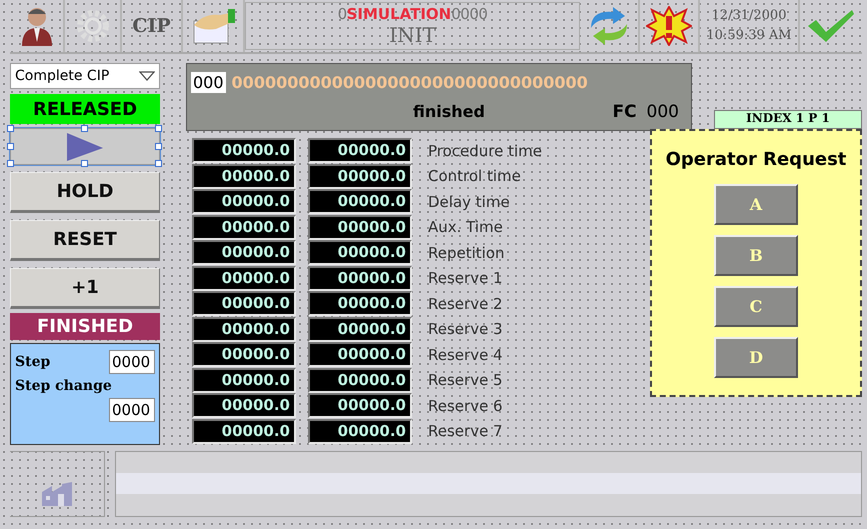  I want to click on row-label: Reserve 3, so click(466, 329).